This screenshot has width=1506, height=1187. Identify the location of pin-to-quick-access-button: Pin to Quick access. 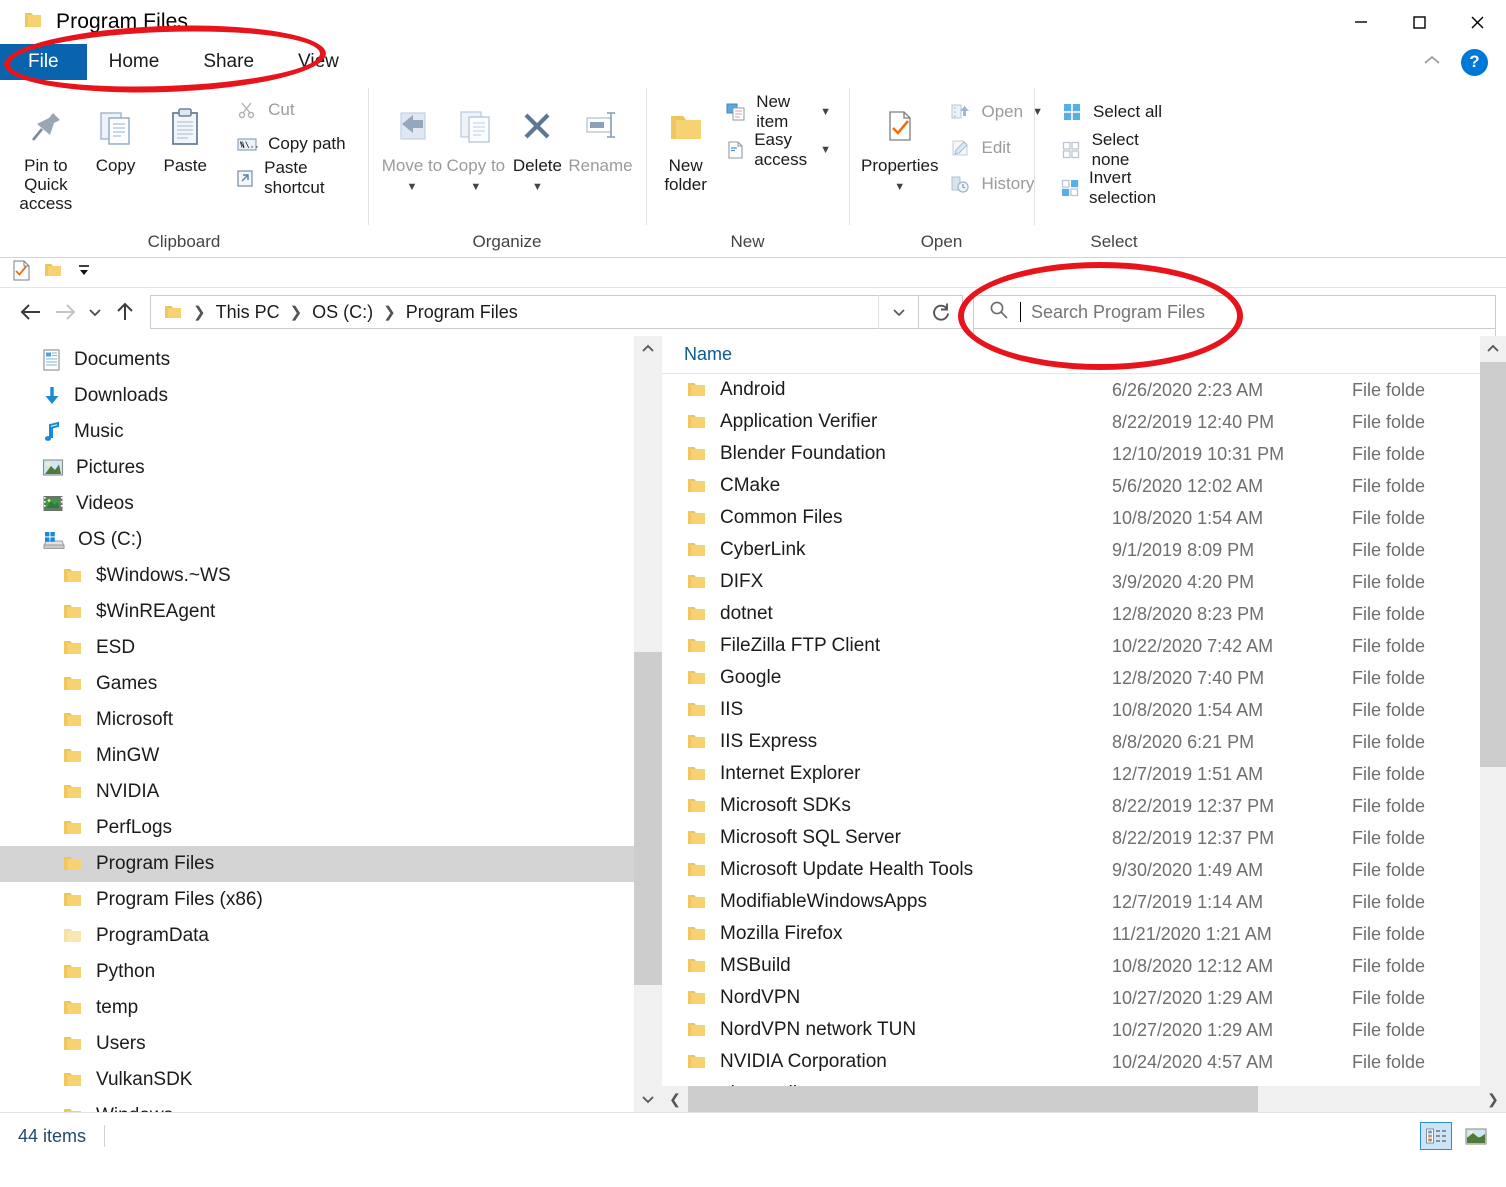
(46, 151).